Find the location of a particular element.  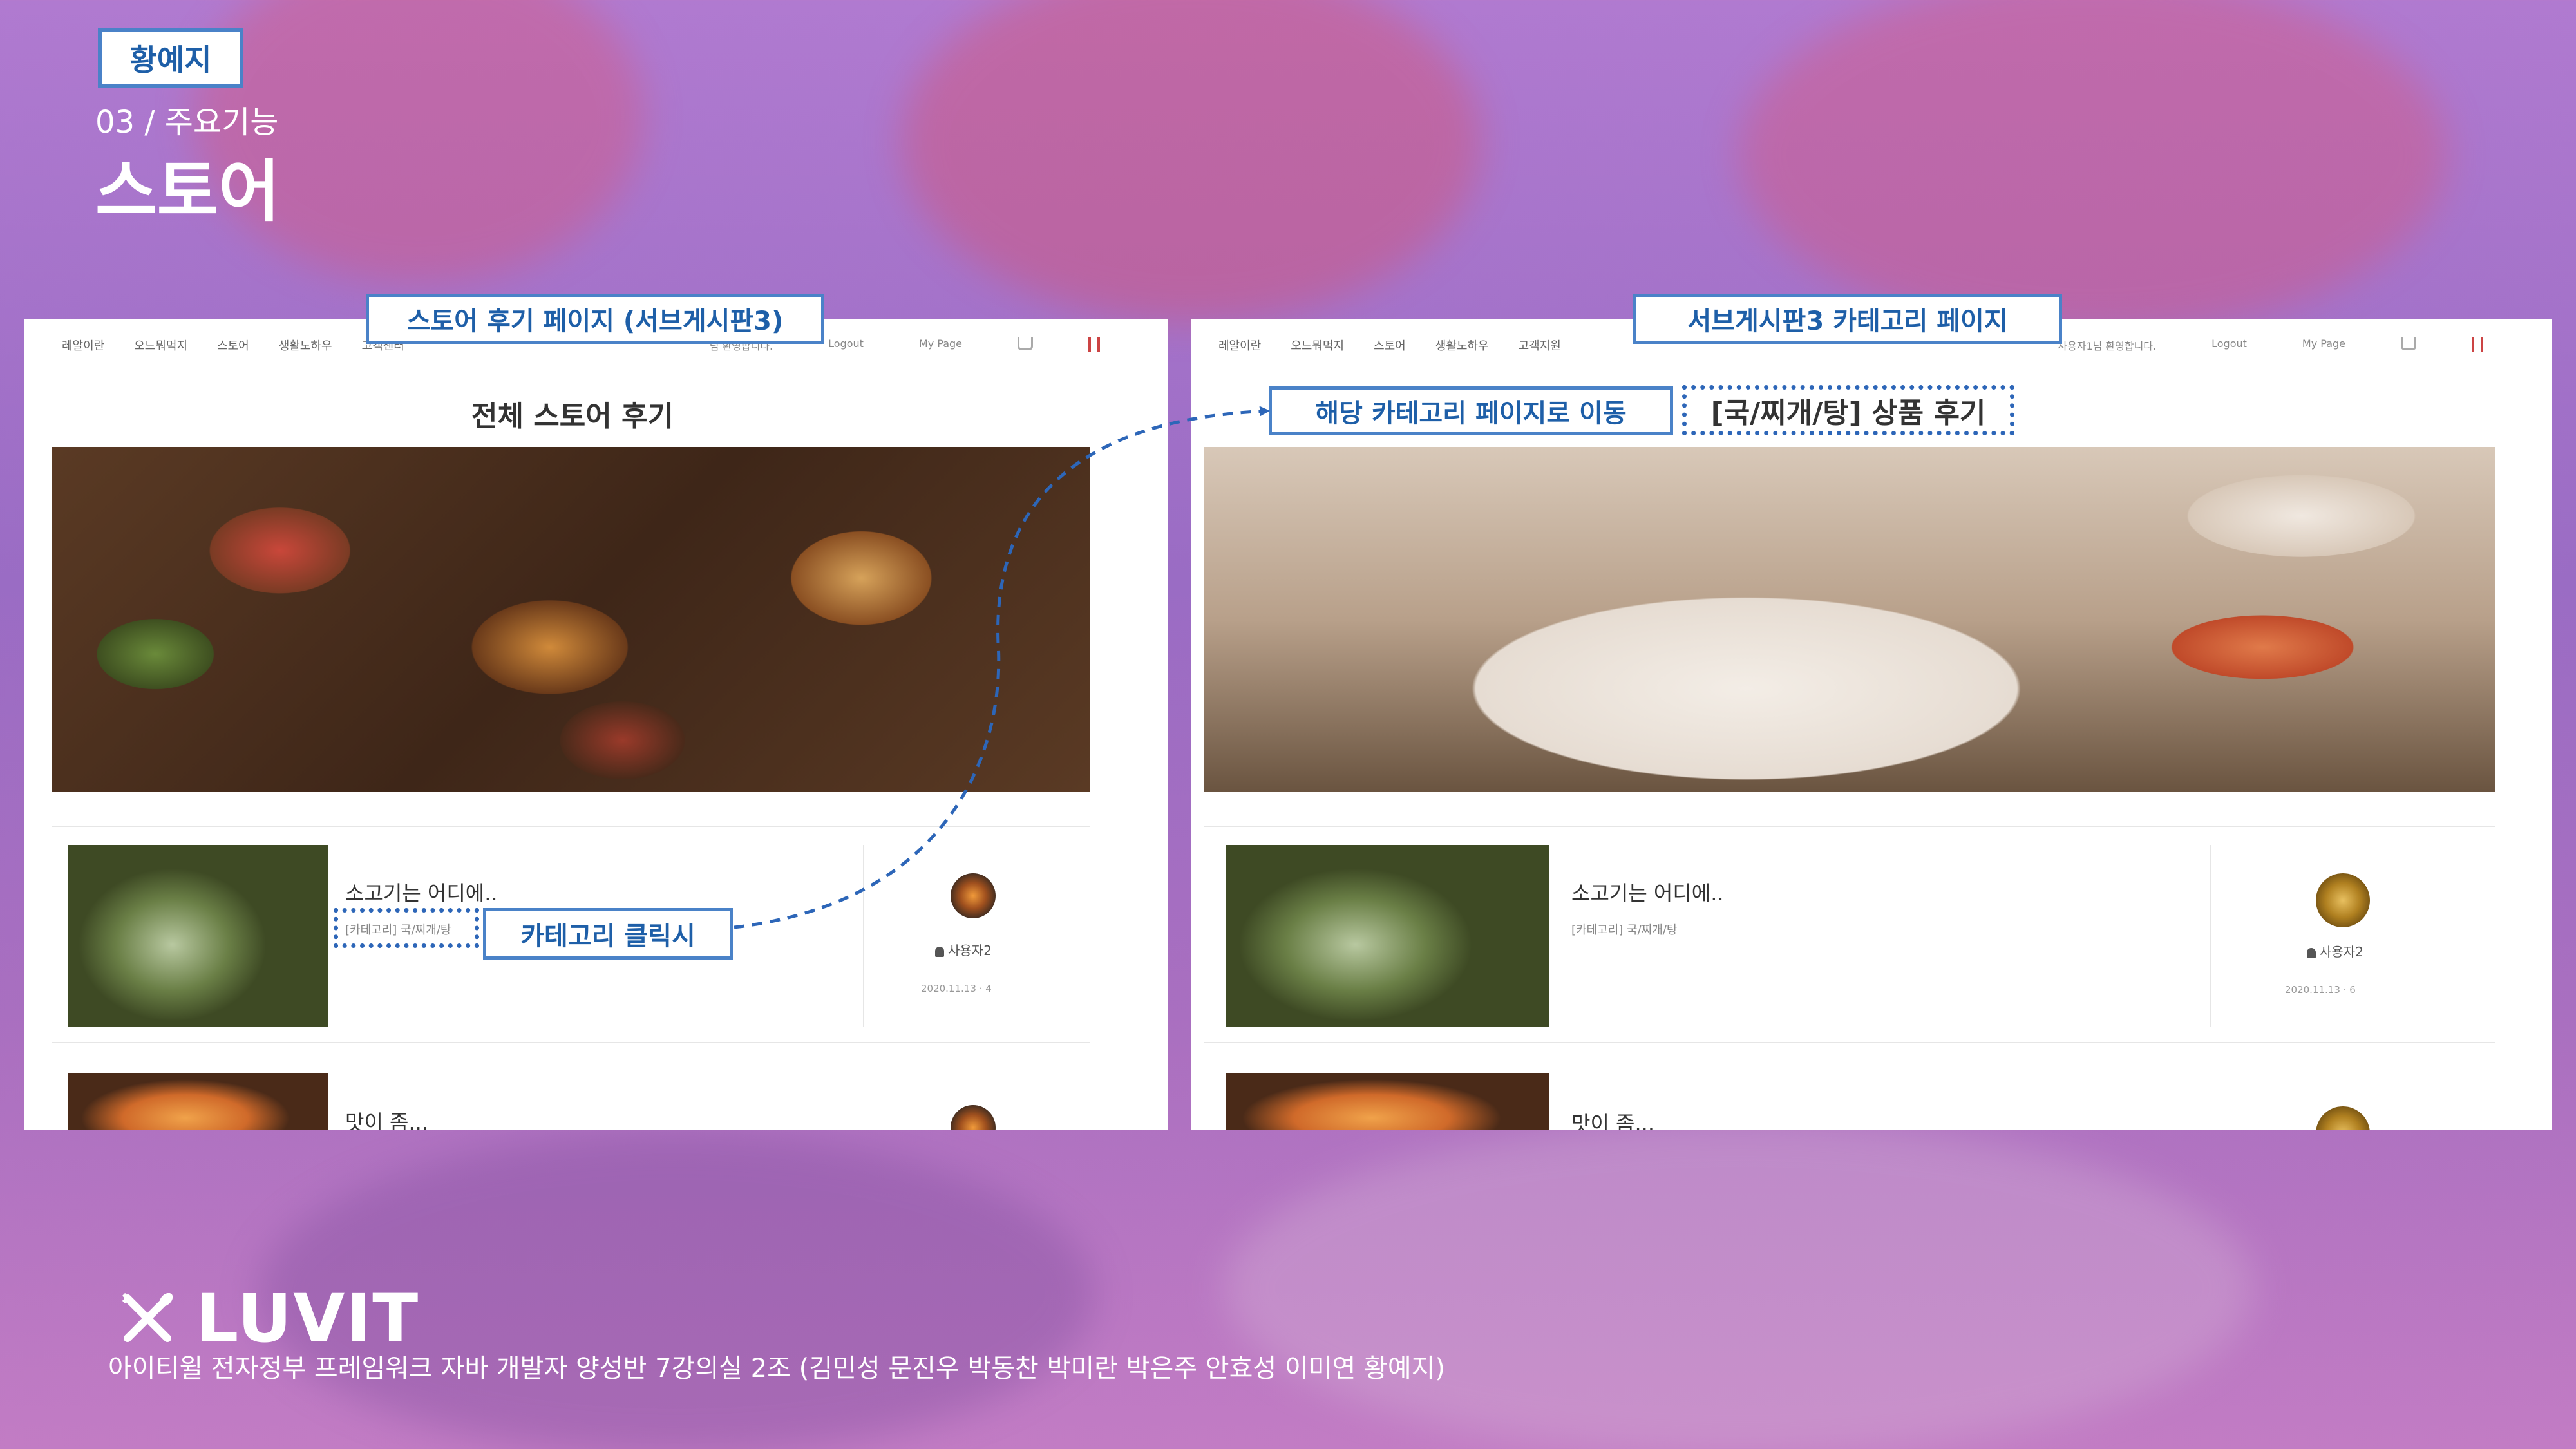

logo-text: LUVIT is located at coordinates (308, 1319).